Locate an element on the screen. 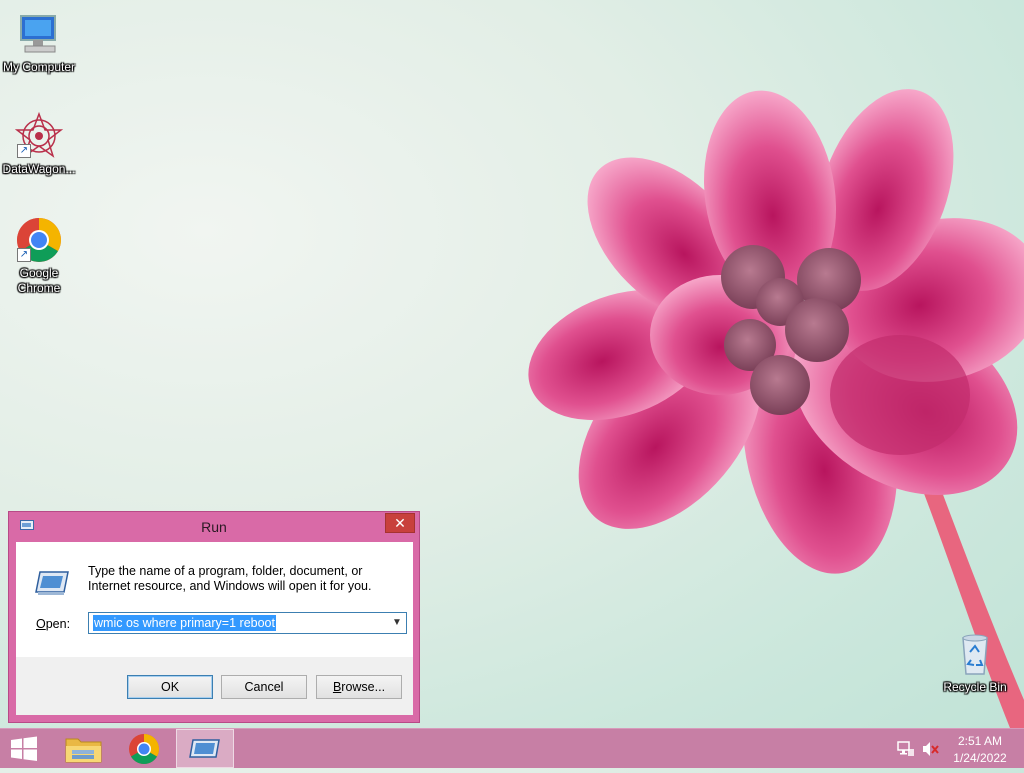  open-input: wmic os where primary=1 reboot is located at coordinates (184, 623).